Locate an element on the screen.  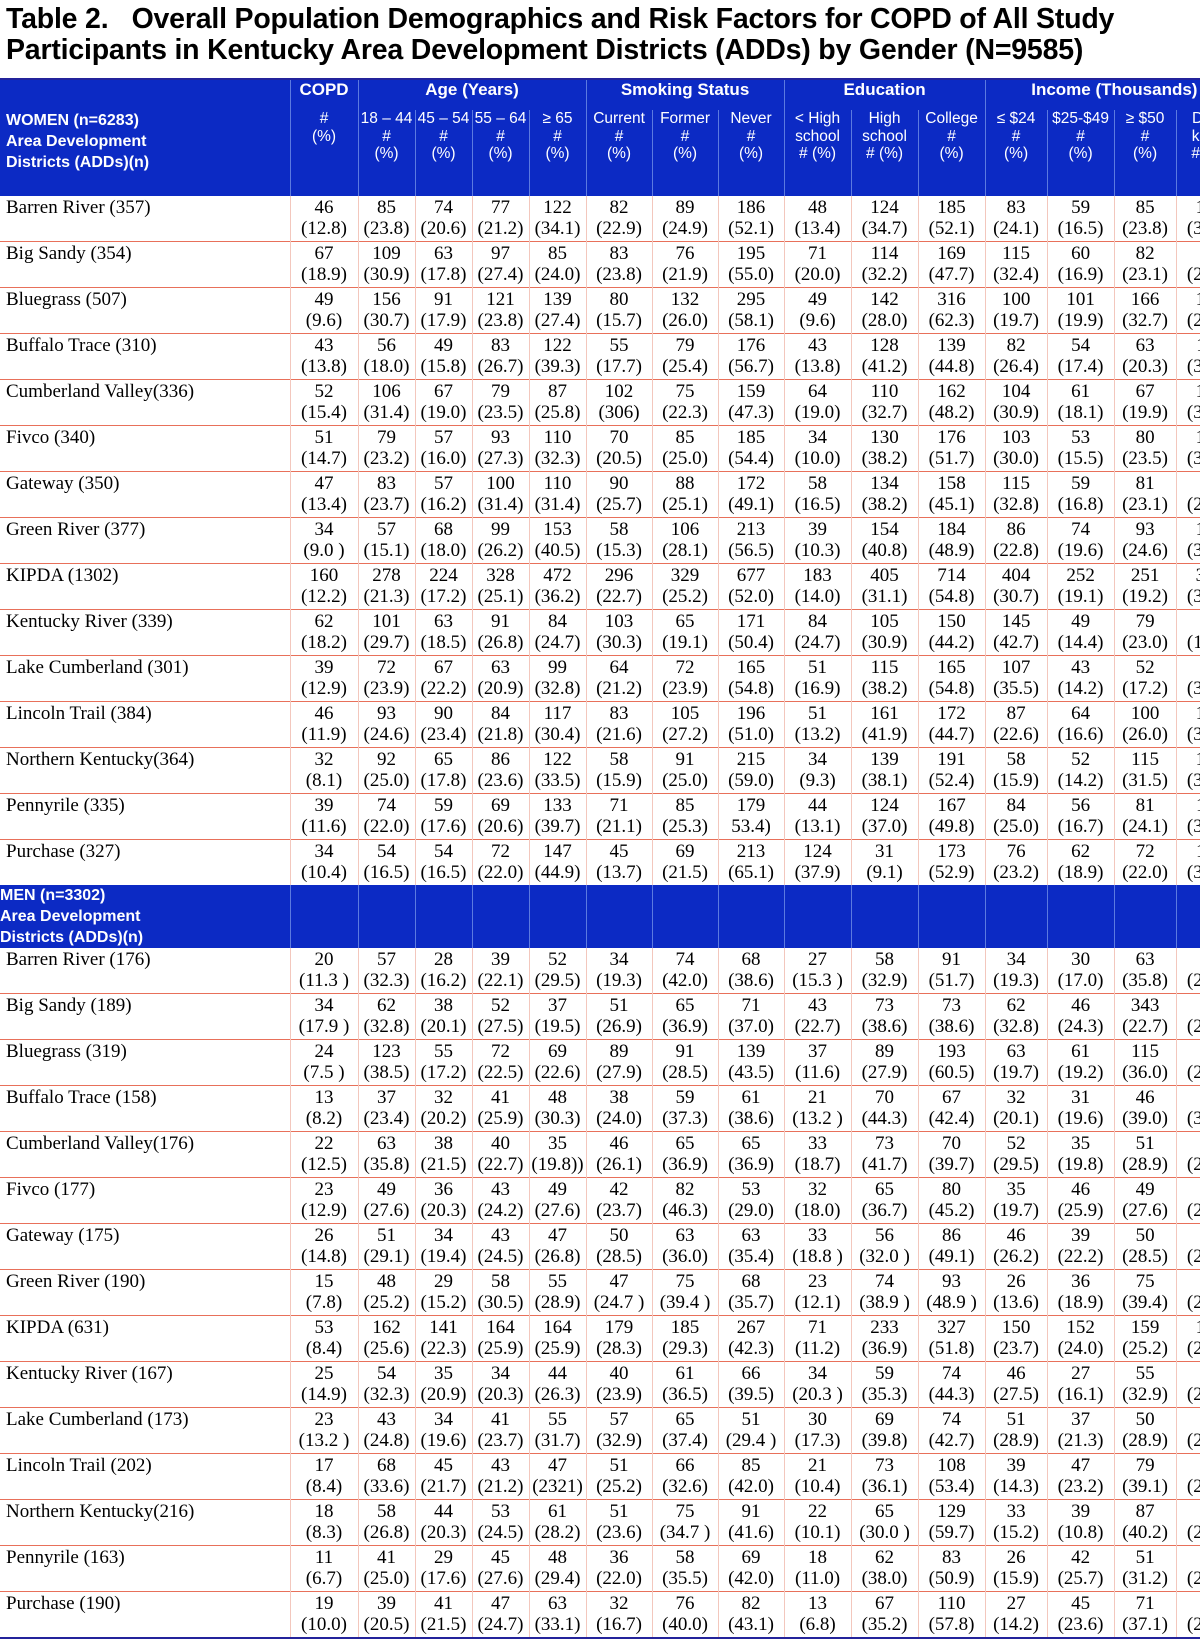
cell-percent: (44.8) is located at coordinates (951, 366).